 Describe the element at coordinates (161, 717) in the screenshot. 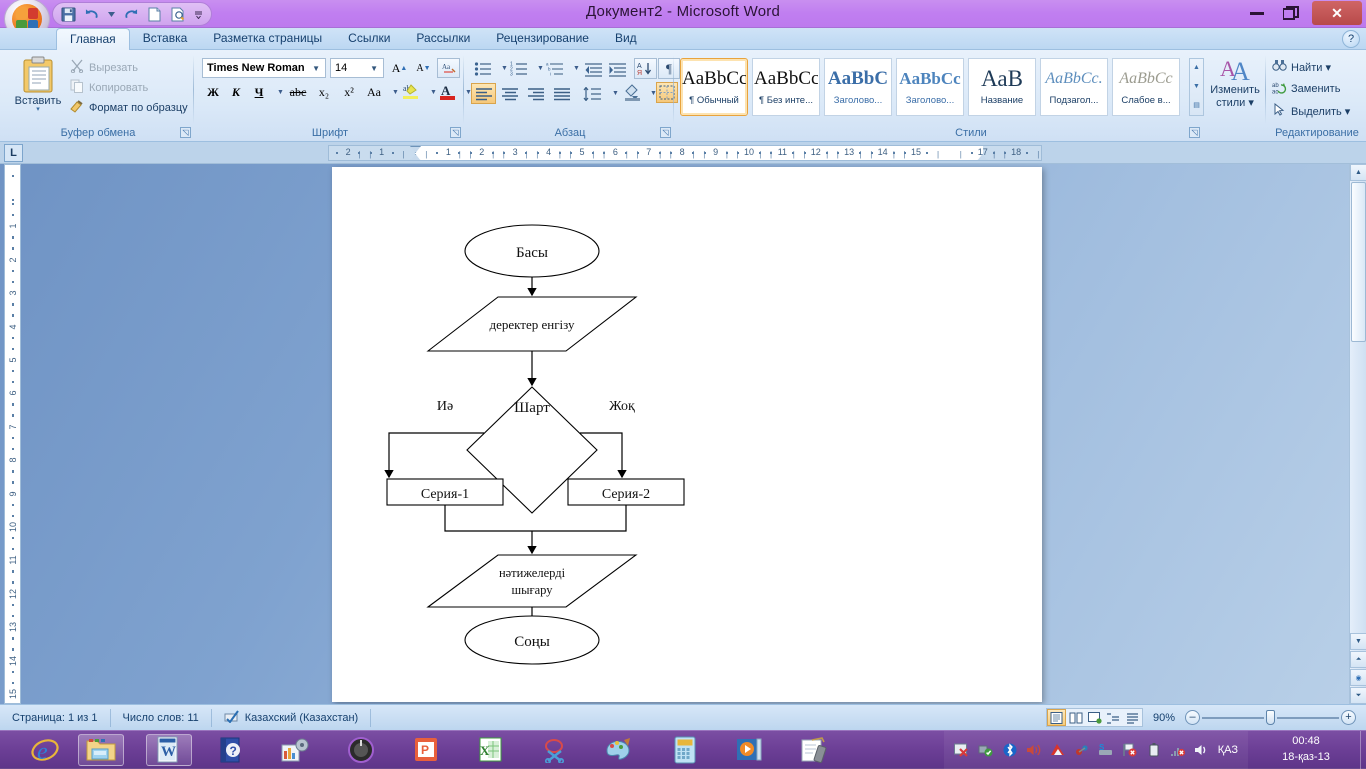

I see `word-count: Число слов: 11` at that location.